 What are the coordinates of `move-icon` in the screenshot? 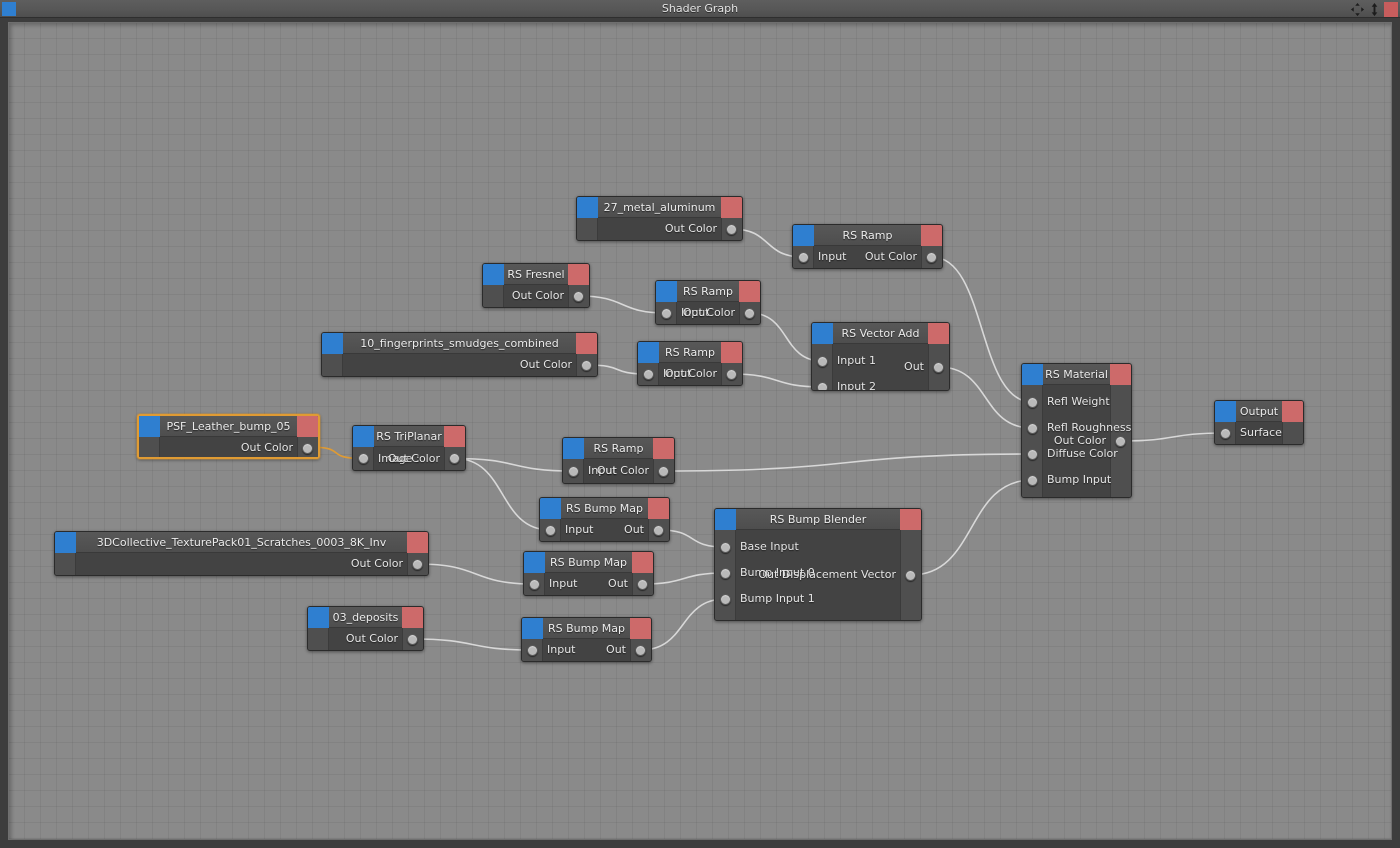 It's located at (1357, 9).